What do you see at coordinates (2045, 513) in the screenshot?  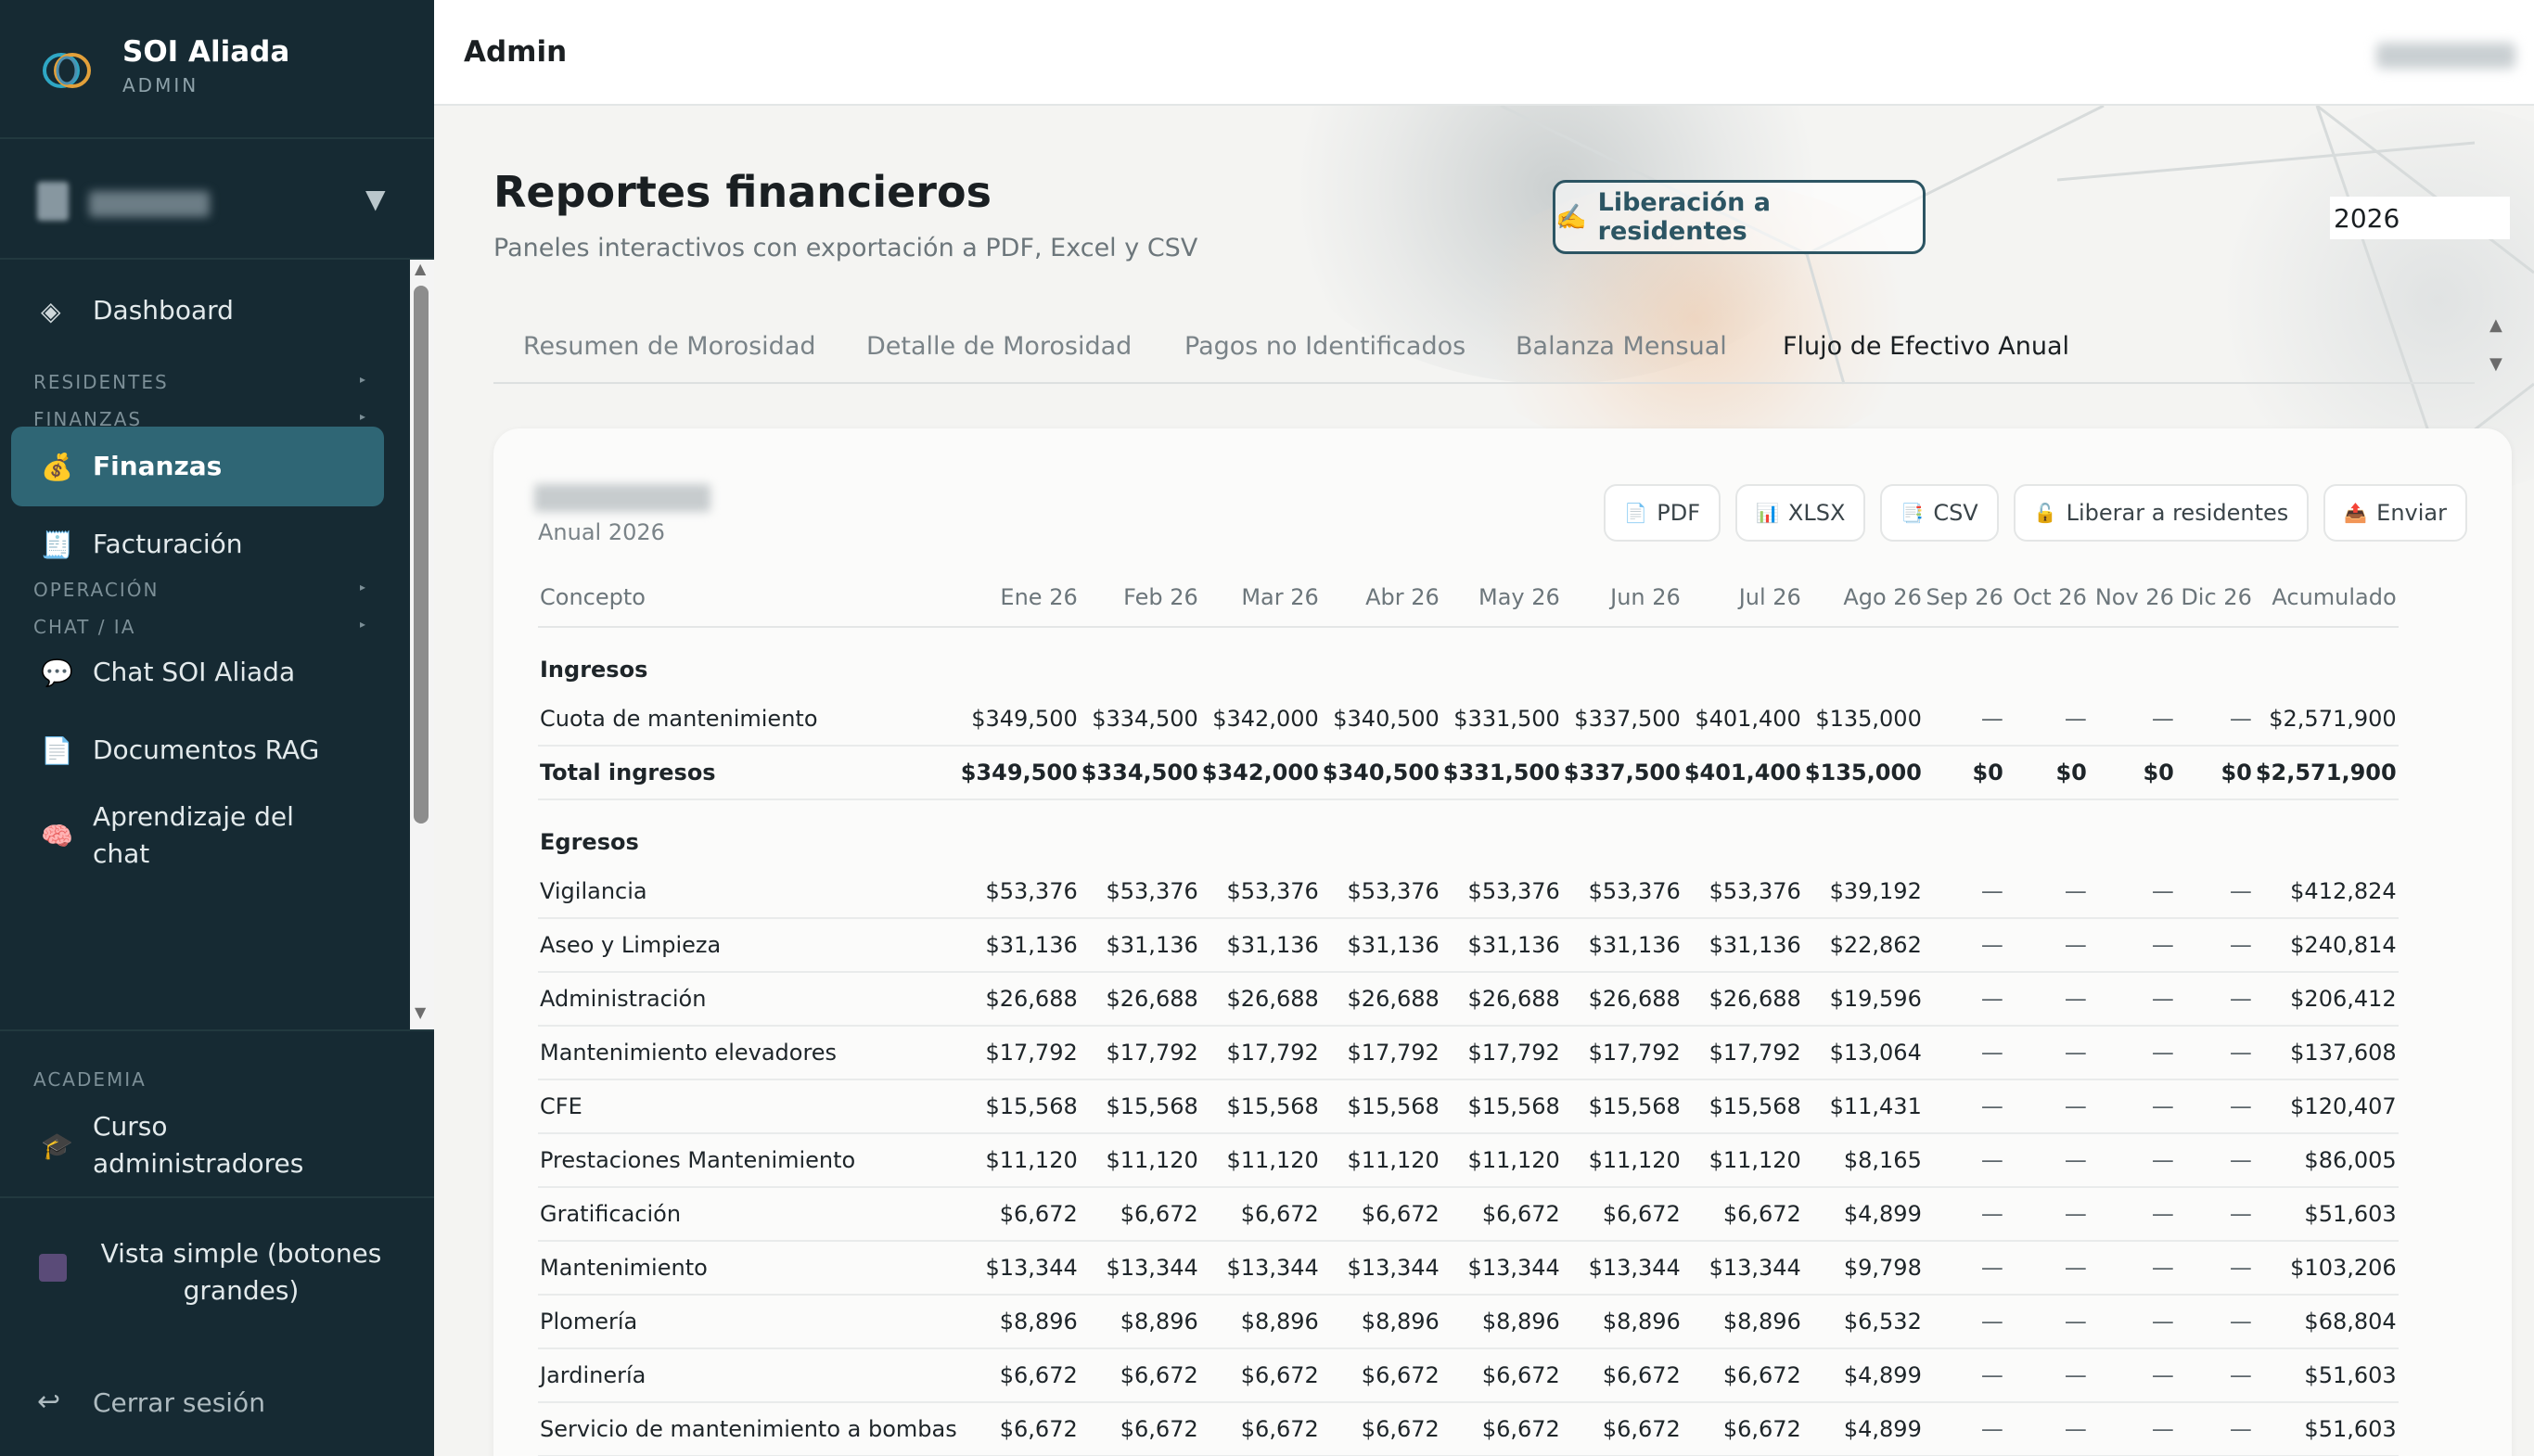 I see `unlock-icon: 🔓` at bounding box center [2045, 513].